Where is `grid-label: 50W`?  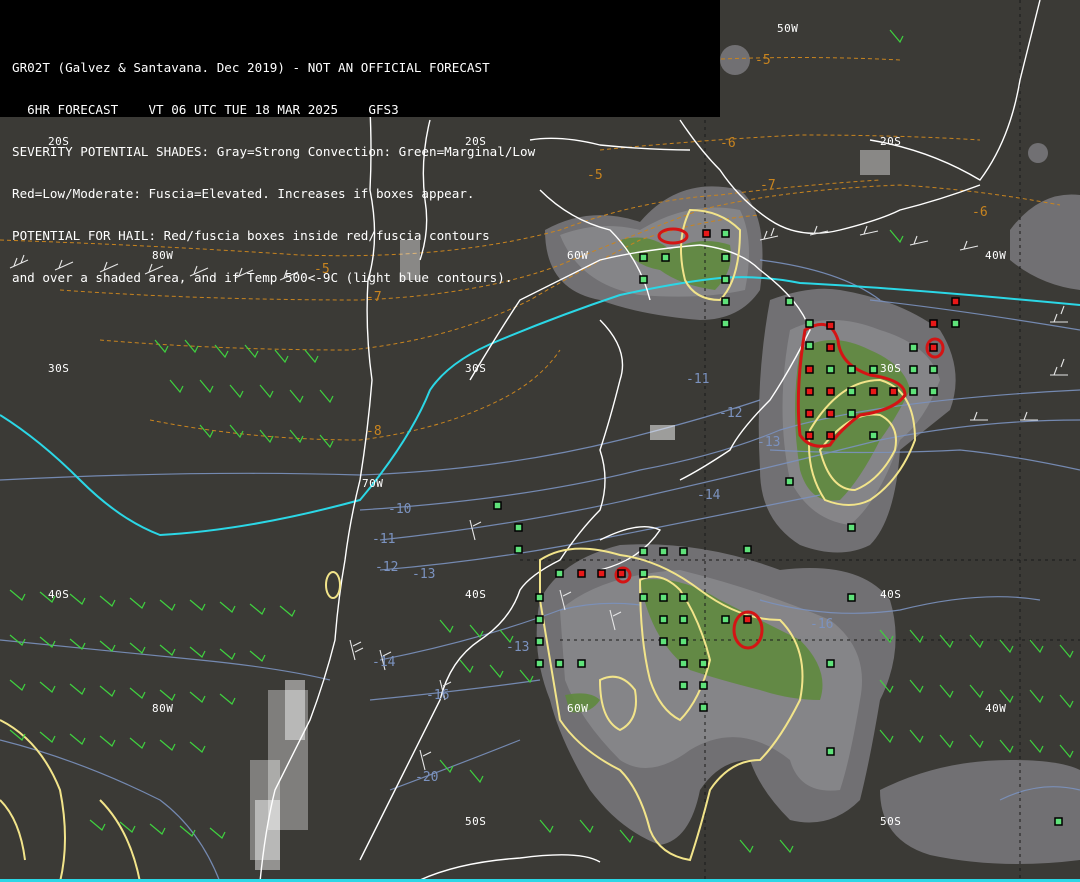
grid-label: 50W is located at coordinates (788, 28).